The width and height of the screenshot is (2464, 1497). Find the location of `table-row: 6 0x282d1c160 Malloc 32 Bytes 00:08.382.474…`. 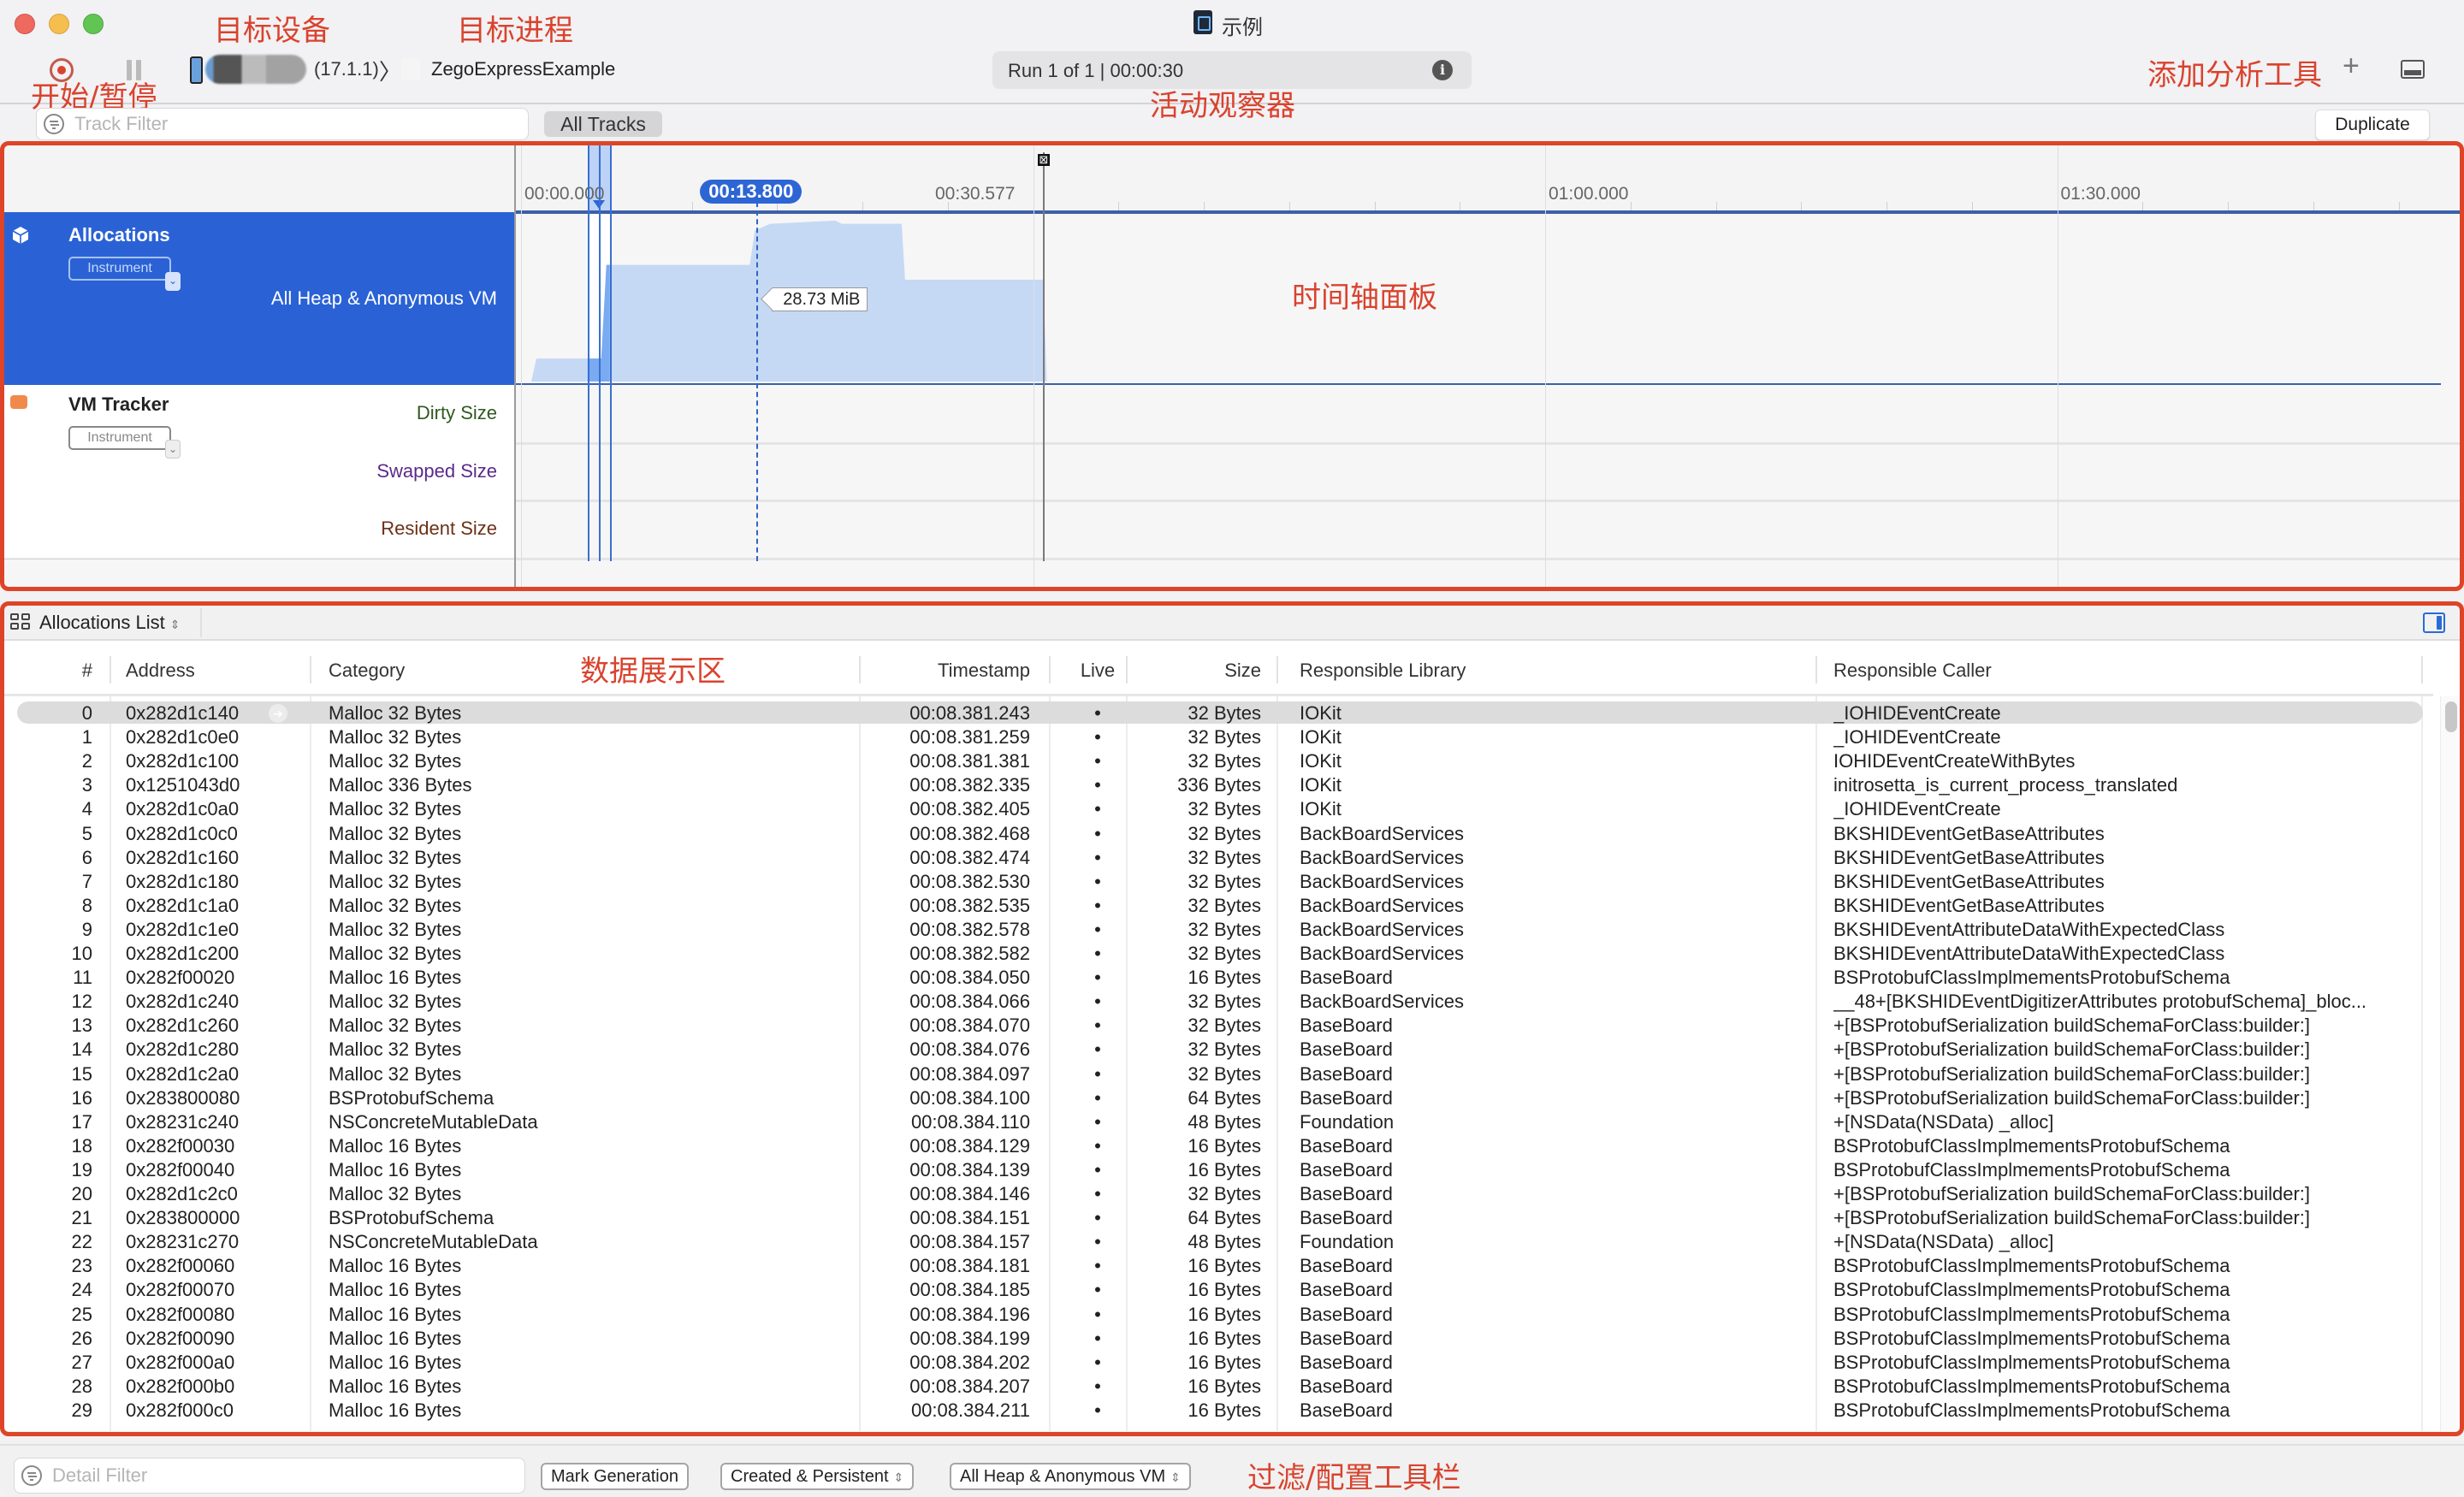

table-row: 6 0x282d1c160 Malloc 32 Bytes 00:08.382.474… is located at coordinates (1218, 858).